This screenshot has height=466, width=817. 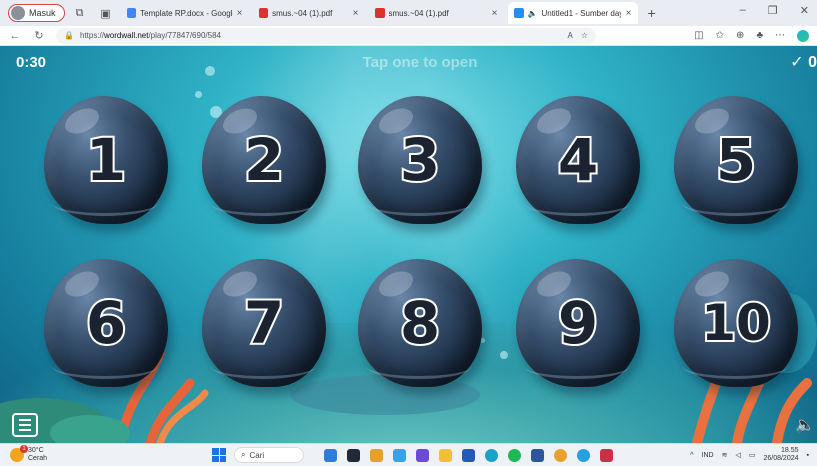 What do you see at coordinates (420, 62) in the screenshot?
I see `instruction-text: Tap one to open` at bounding box center [420, 62].